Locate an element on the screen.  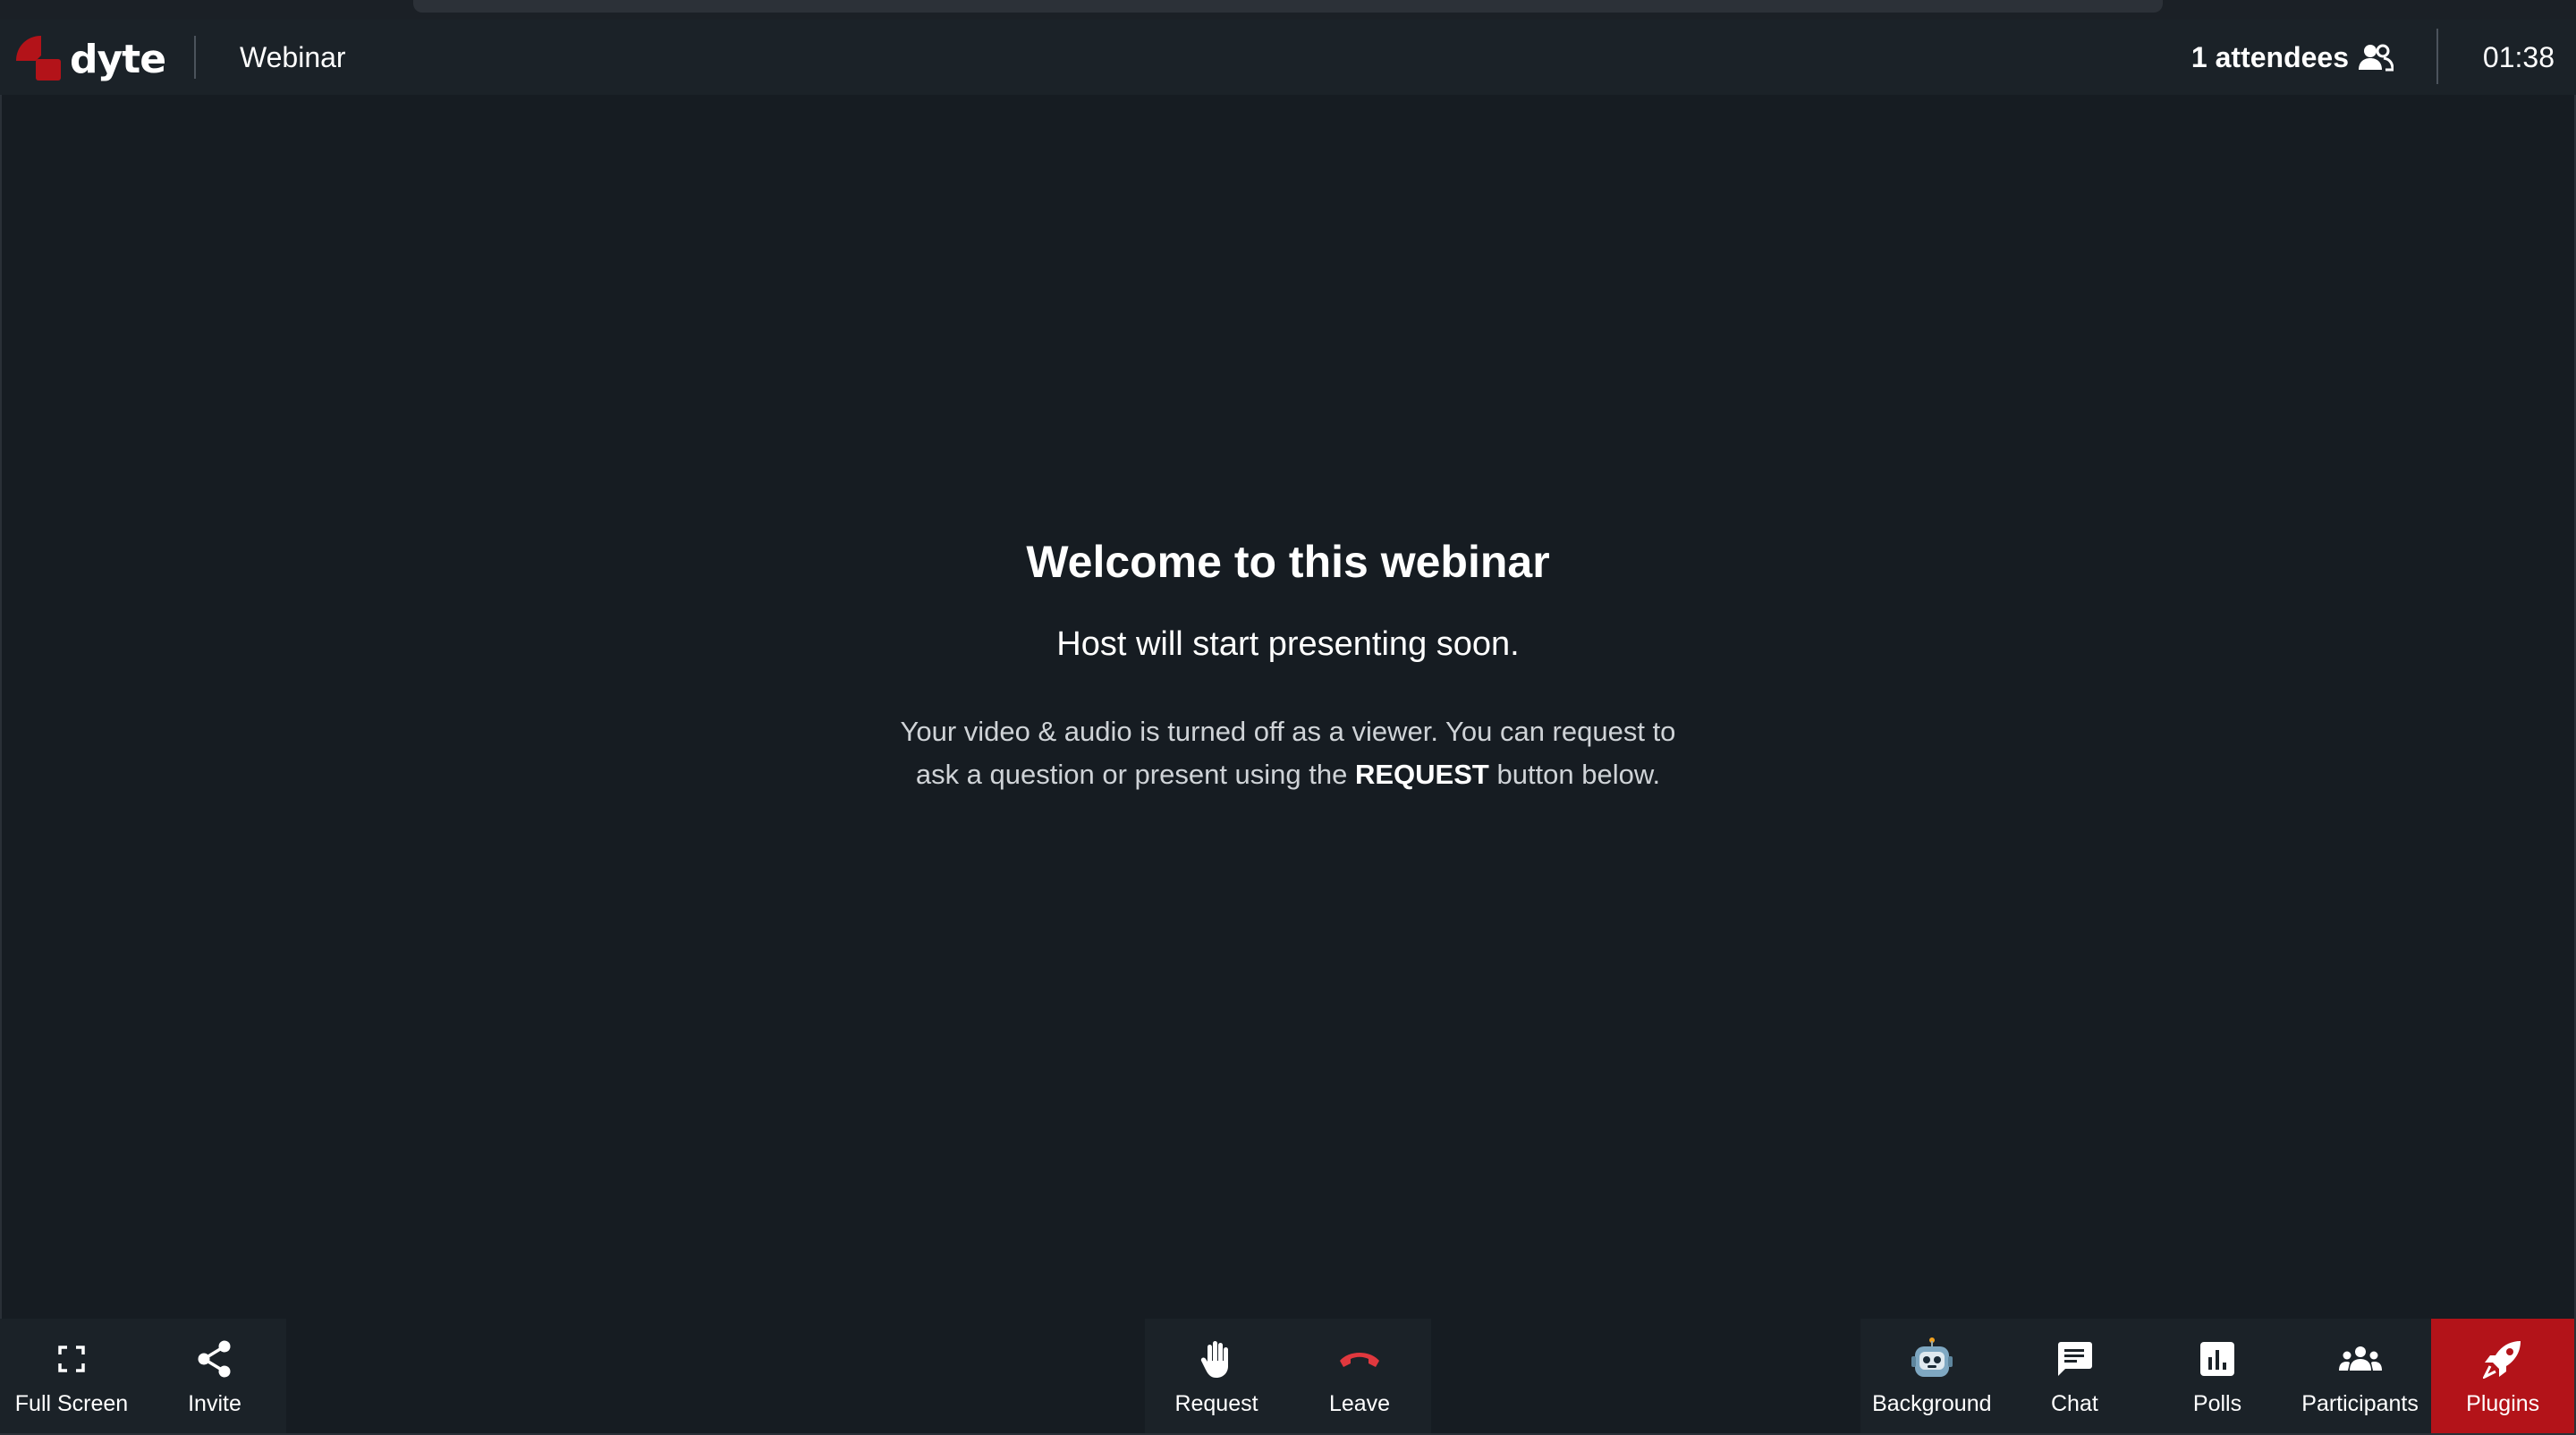
window-top-strip is located at coordinates (1288, 10).